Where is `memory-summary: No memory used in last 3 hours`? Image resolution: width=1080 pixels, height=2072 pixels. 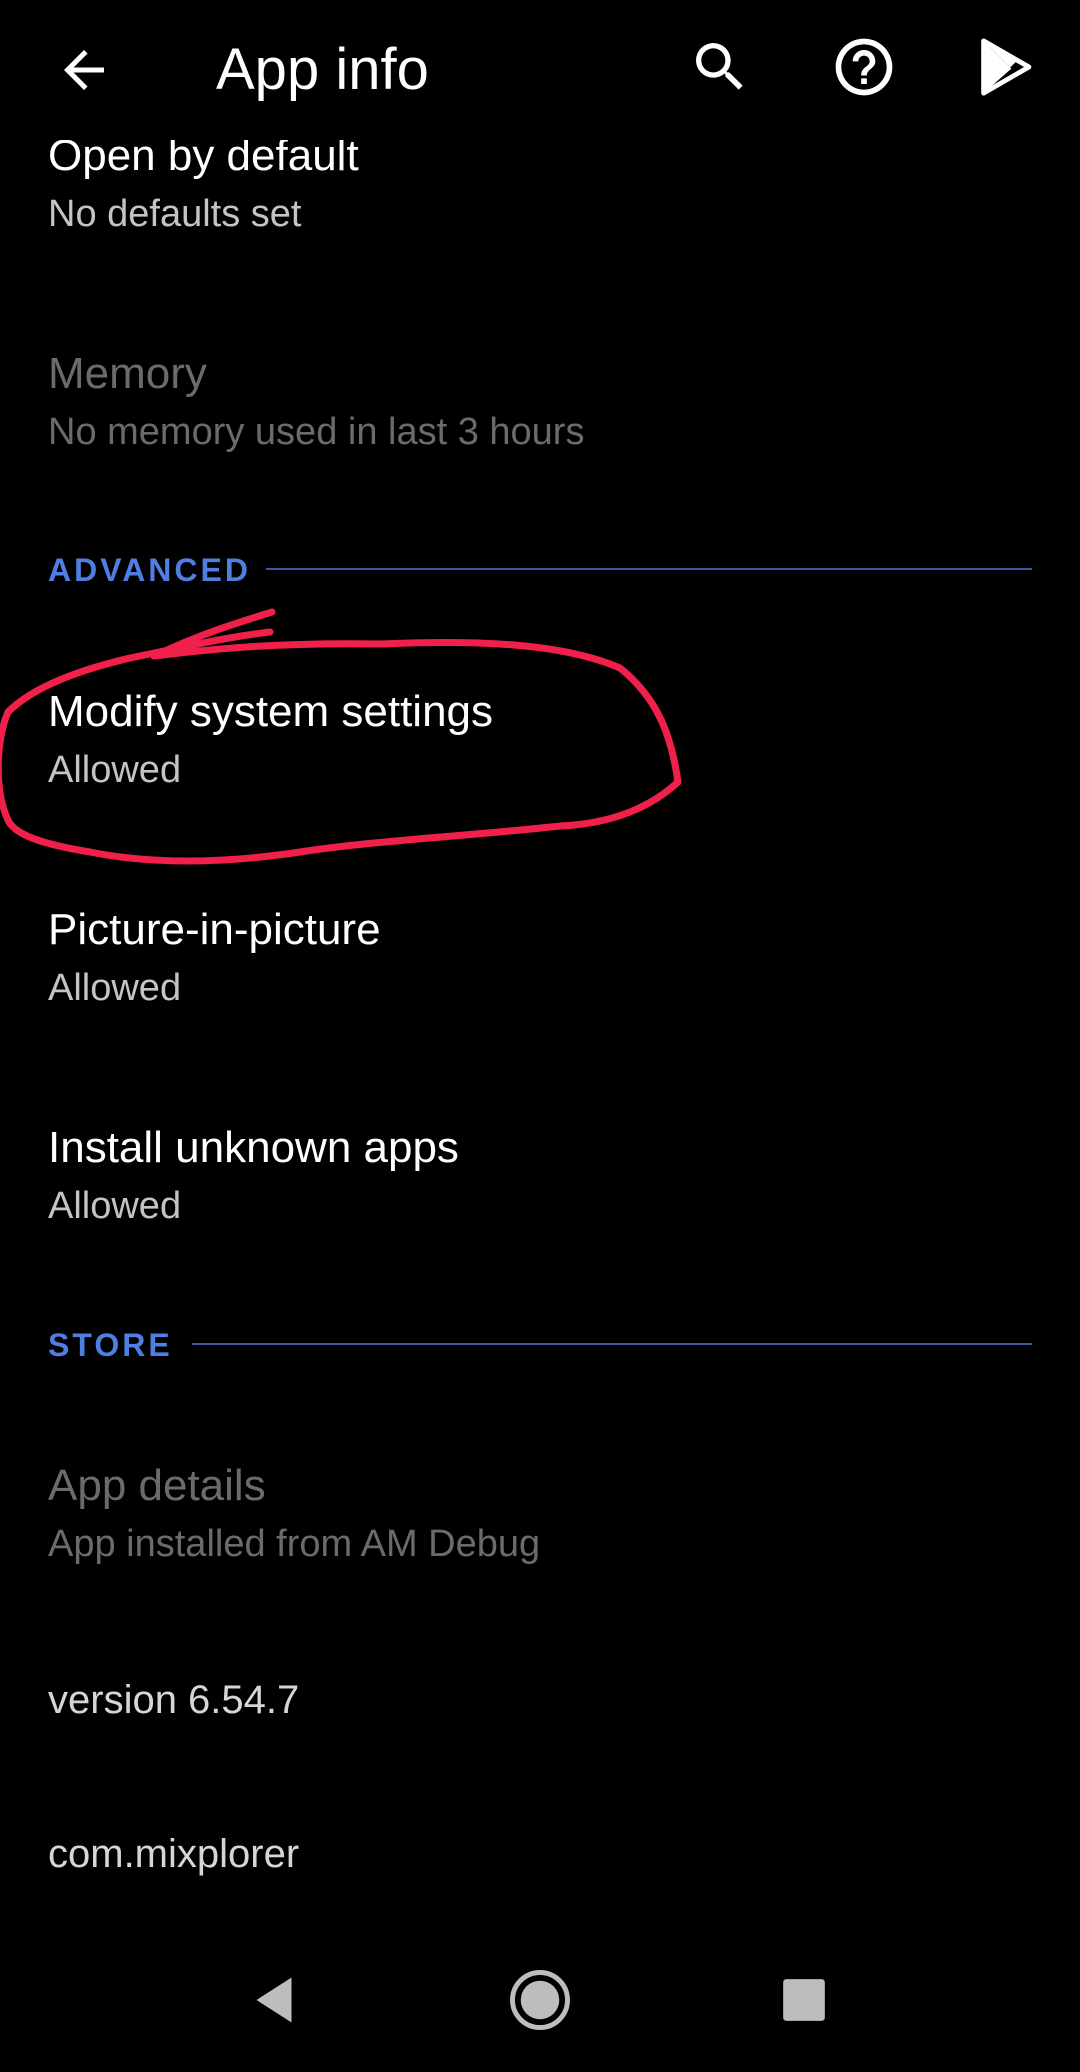
memory-summary: No memory used in last 3 hours is located at coordinates (316, 432).